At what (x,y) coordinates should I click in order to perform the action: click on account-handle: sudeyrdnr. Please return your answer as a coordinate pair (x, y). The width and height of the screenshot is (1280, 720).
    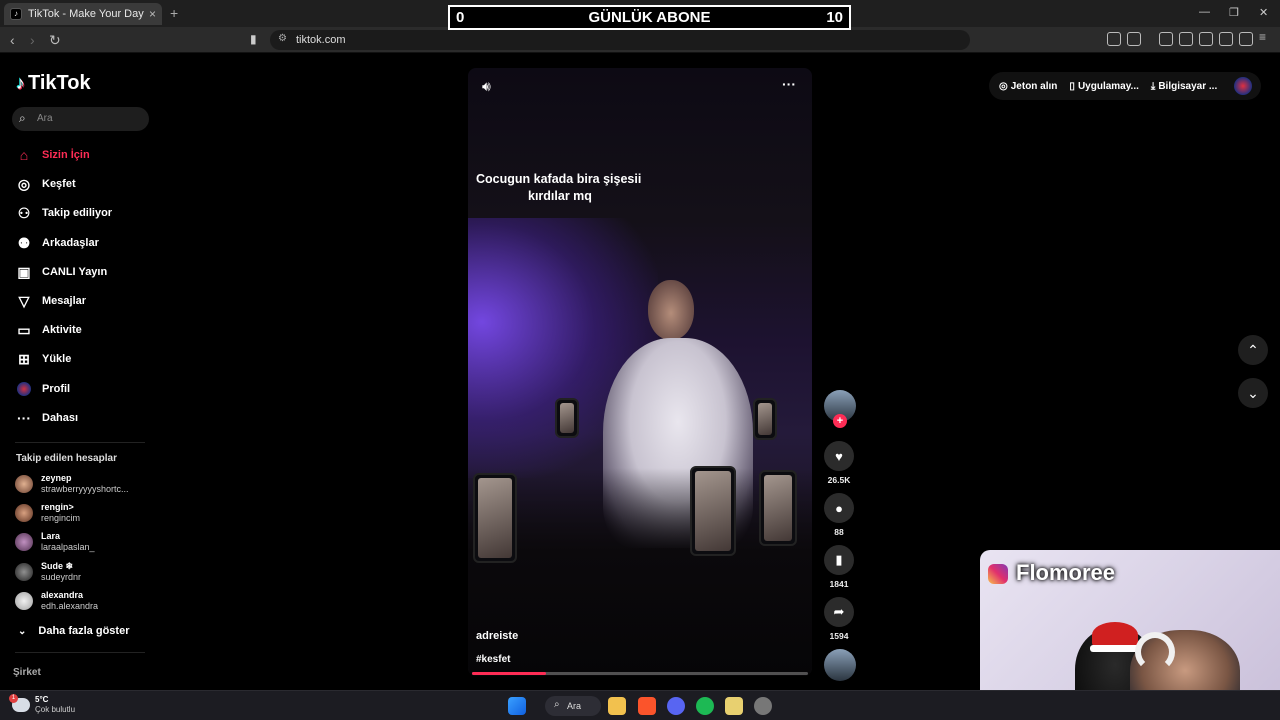
    Looking at the image, I should click on (61, 577).